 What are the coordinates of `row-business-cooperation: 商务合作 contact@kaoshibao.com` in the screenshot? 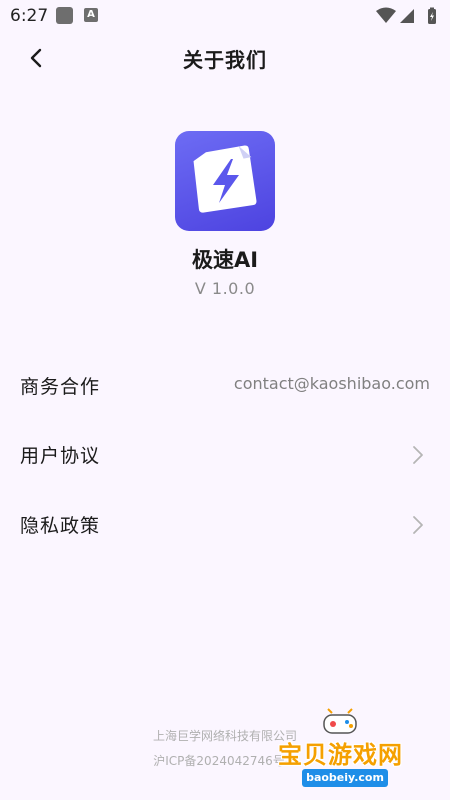 It's located at (225, 386).